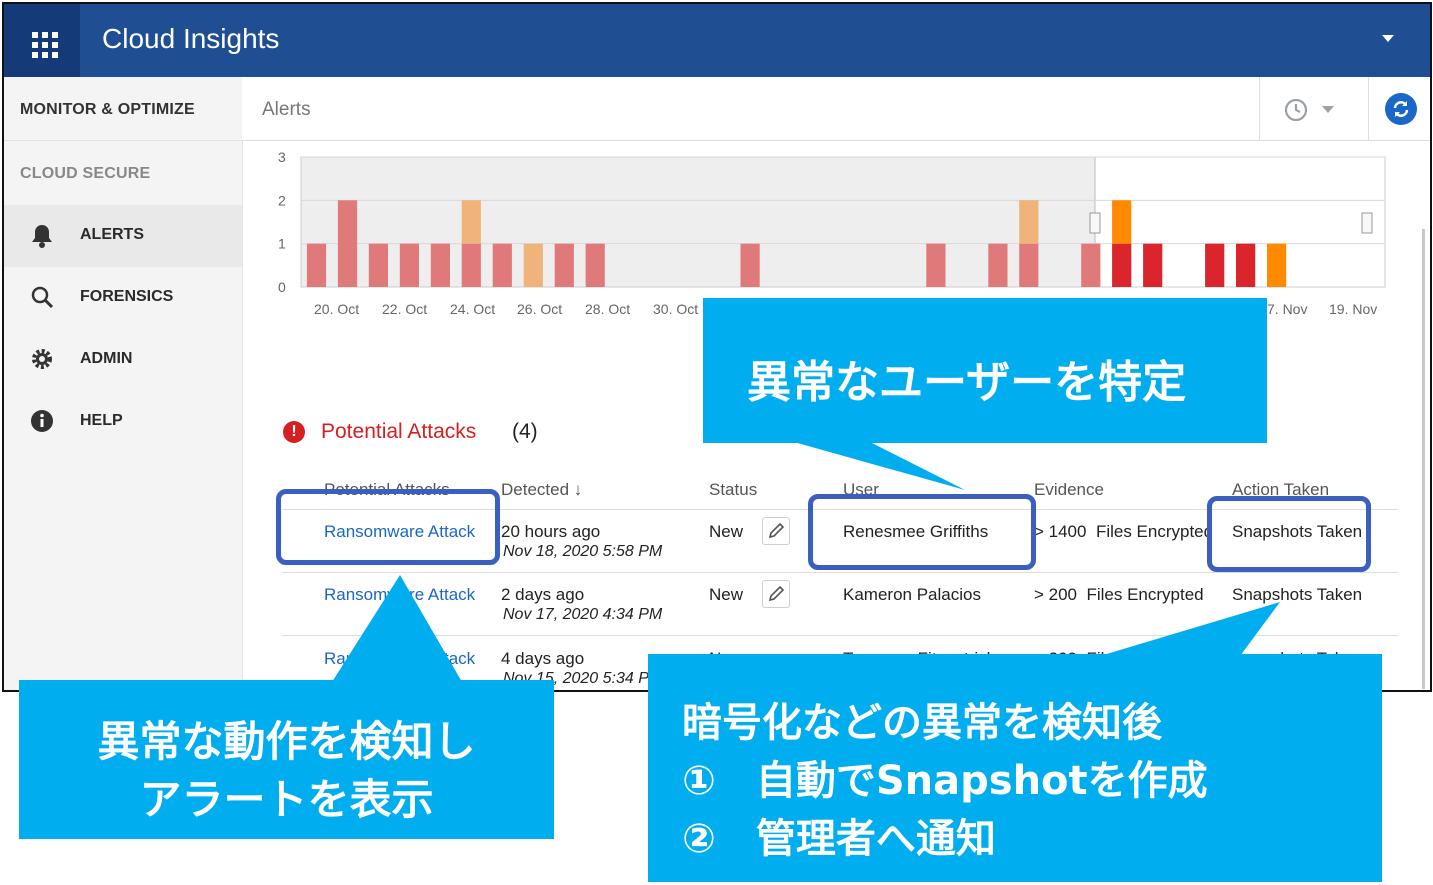 This screenshot has height=885, width=1433. What do you see at coordinates (1015, 768) in the screenshot?
I see `callout-snapshot: 暗号化などの異常を検知後 ① 自動でSnapshotを作成 ② 管理者へ通知` at bounding box center [1015, 768].